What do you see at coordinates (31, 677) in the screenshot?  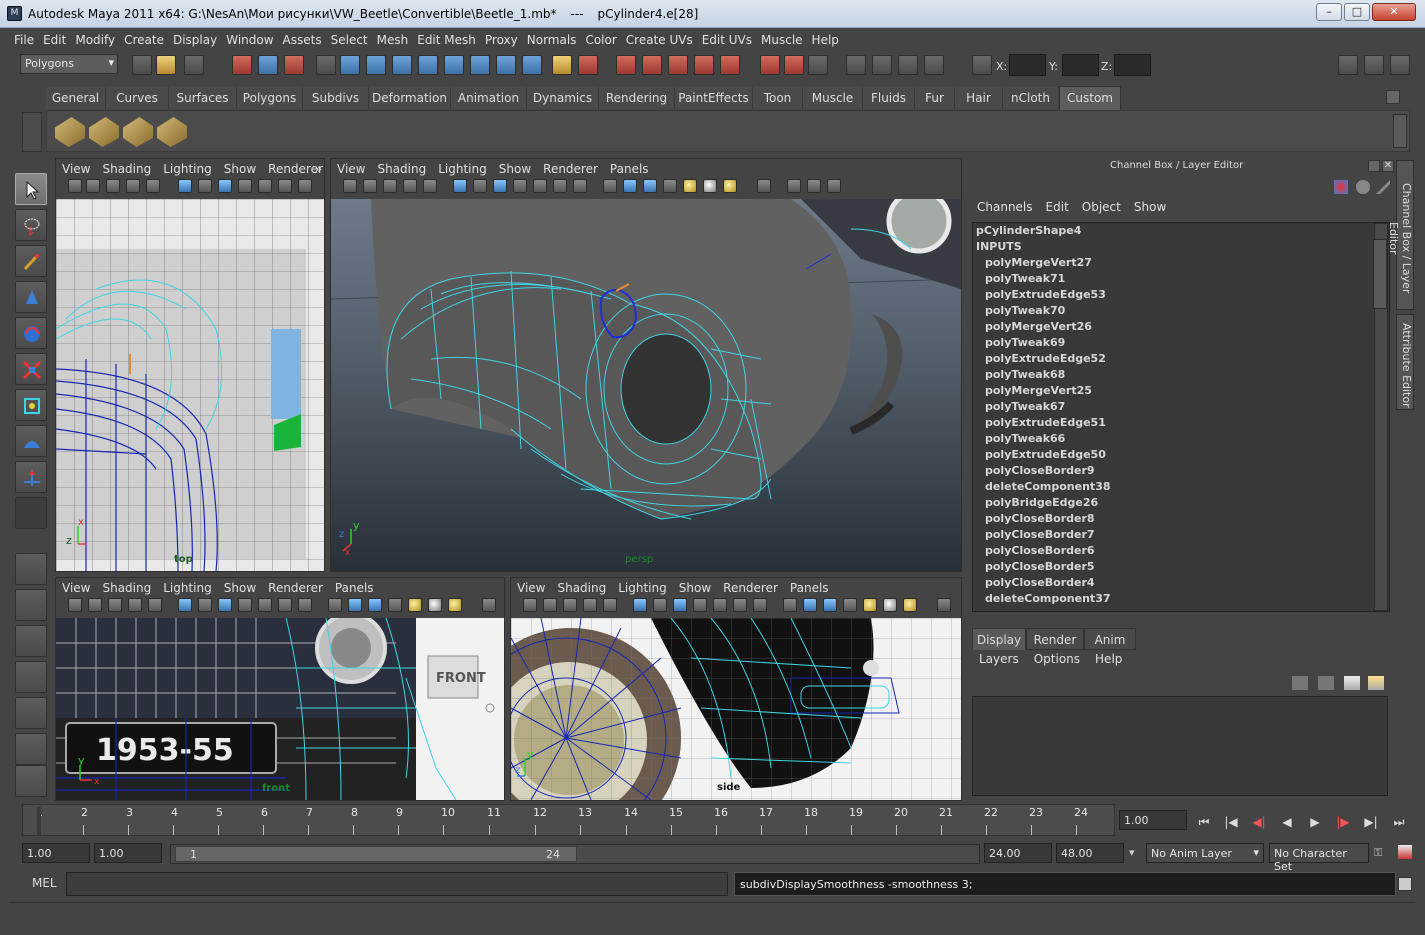 I see `layout-persp-graph-icon` at bounding box center [31, 677].